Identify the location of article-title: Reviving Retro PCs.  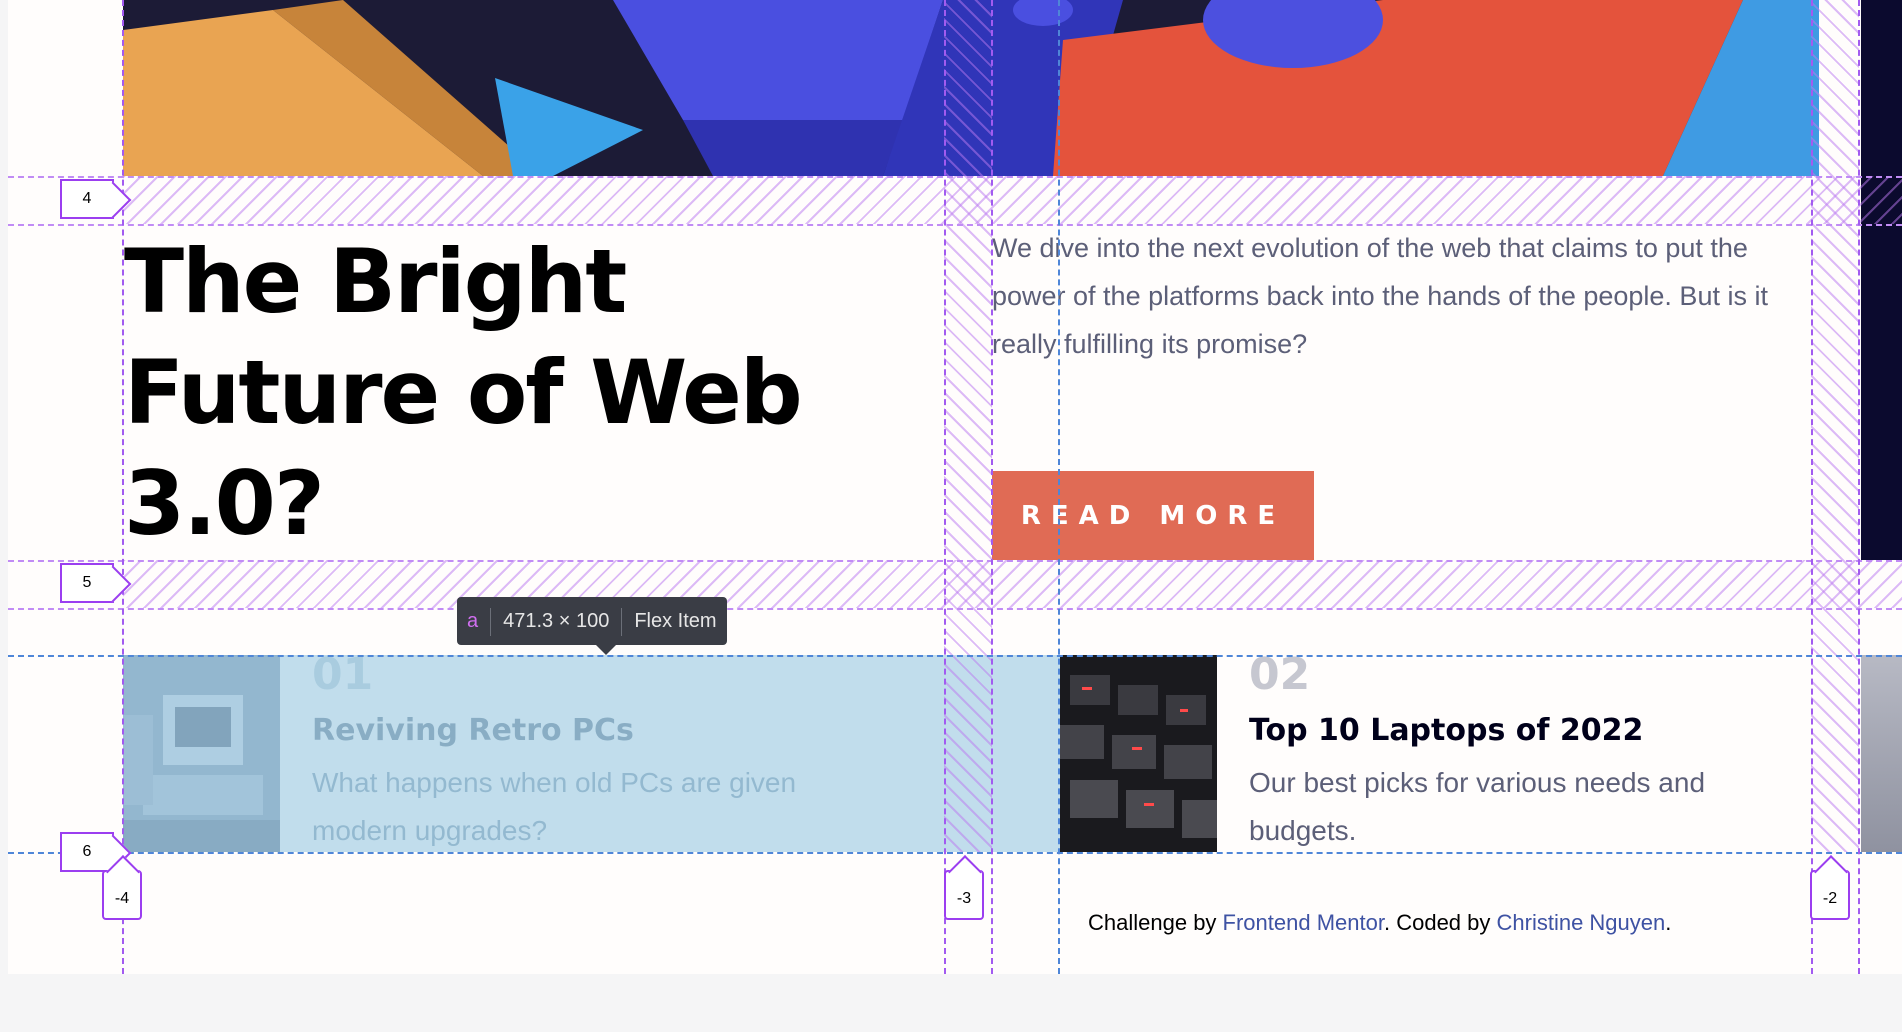
(473, 730).